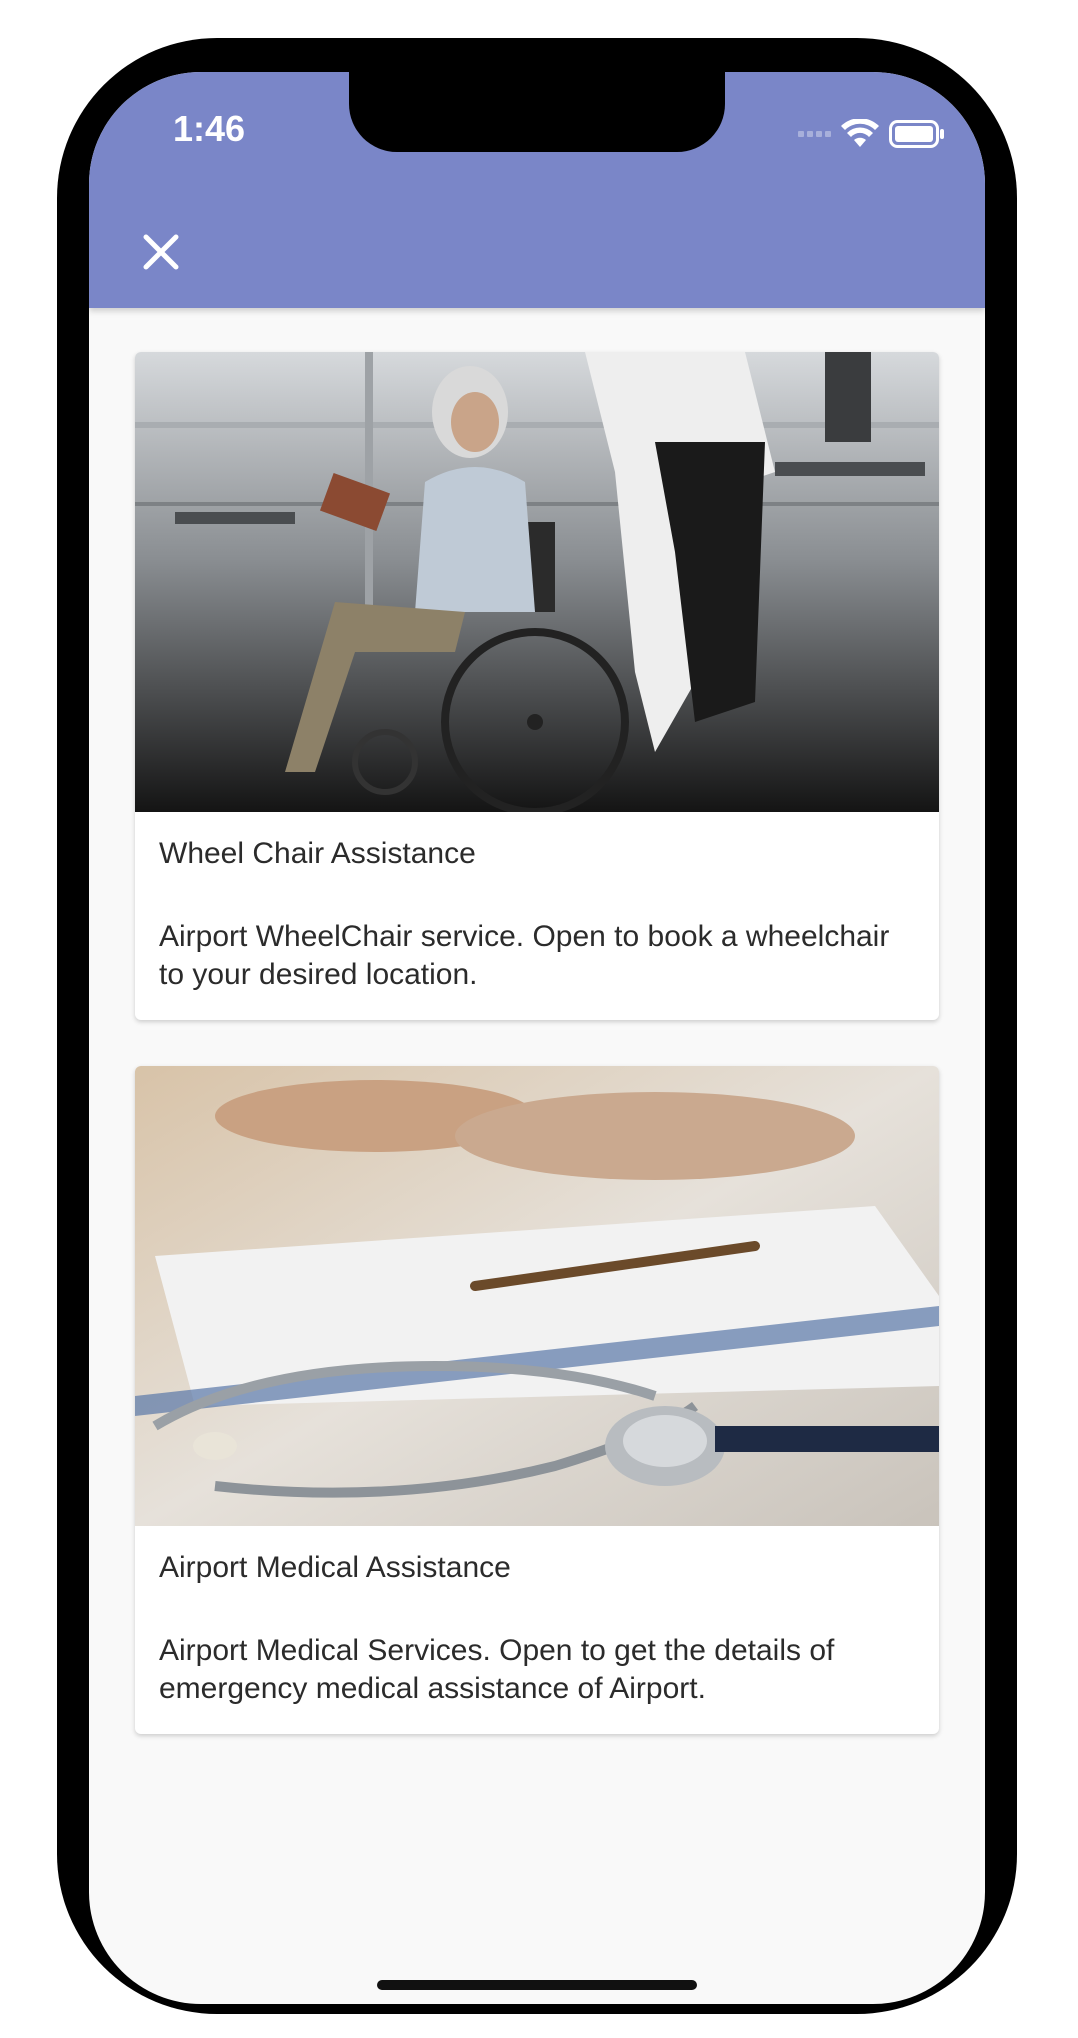 This screenshot has width=1078, height=2038. Describe the element at coordinates (860, 133) in the screenshot. I see `wifi-icon` at that location.